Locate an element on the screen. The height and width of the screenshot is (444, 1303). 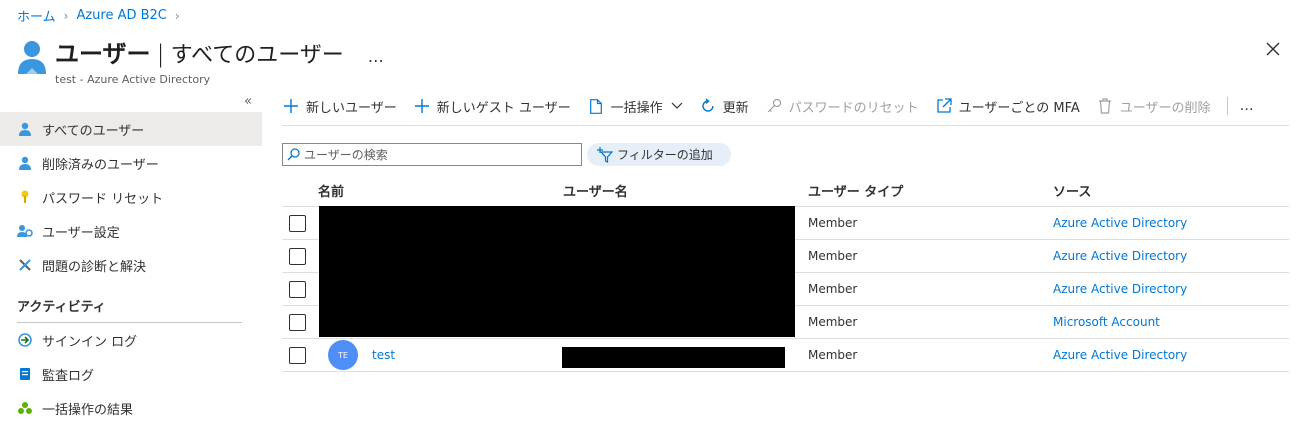
sidebar-item-label: サインイン ログ is located at coordinates (90, 342).